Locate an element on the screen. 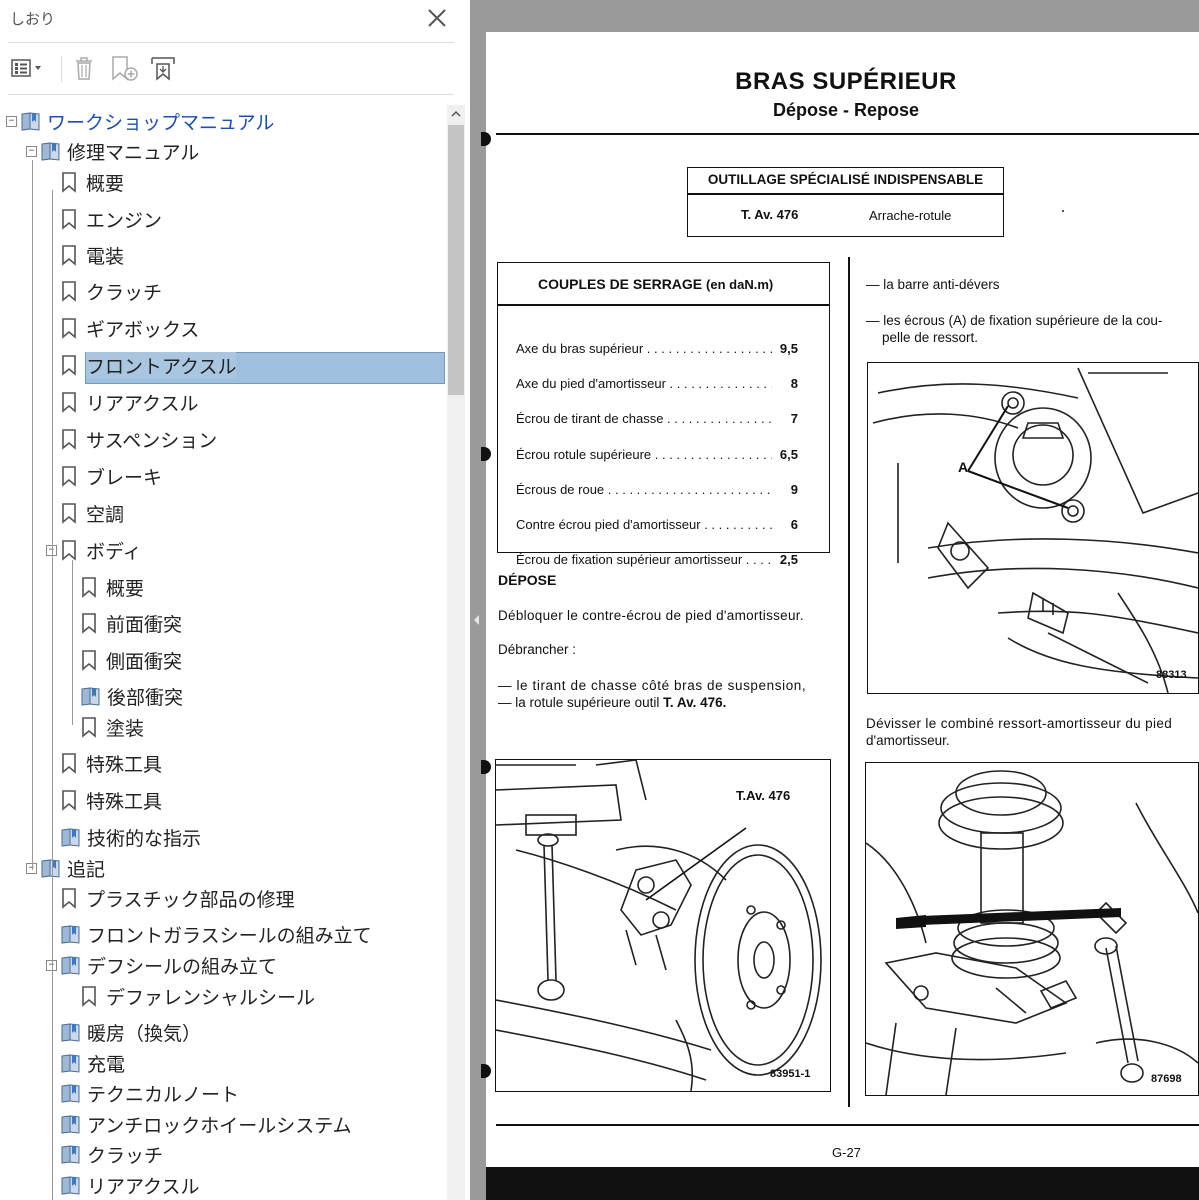 The height and width of the screenshot is (1200, 1199). figure-2-code: 83951-1 is located at coordinates (790, 1074).